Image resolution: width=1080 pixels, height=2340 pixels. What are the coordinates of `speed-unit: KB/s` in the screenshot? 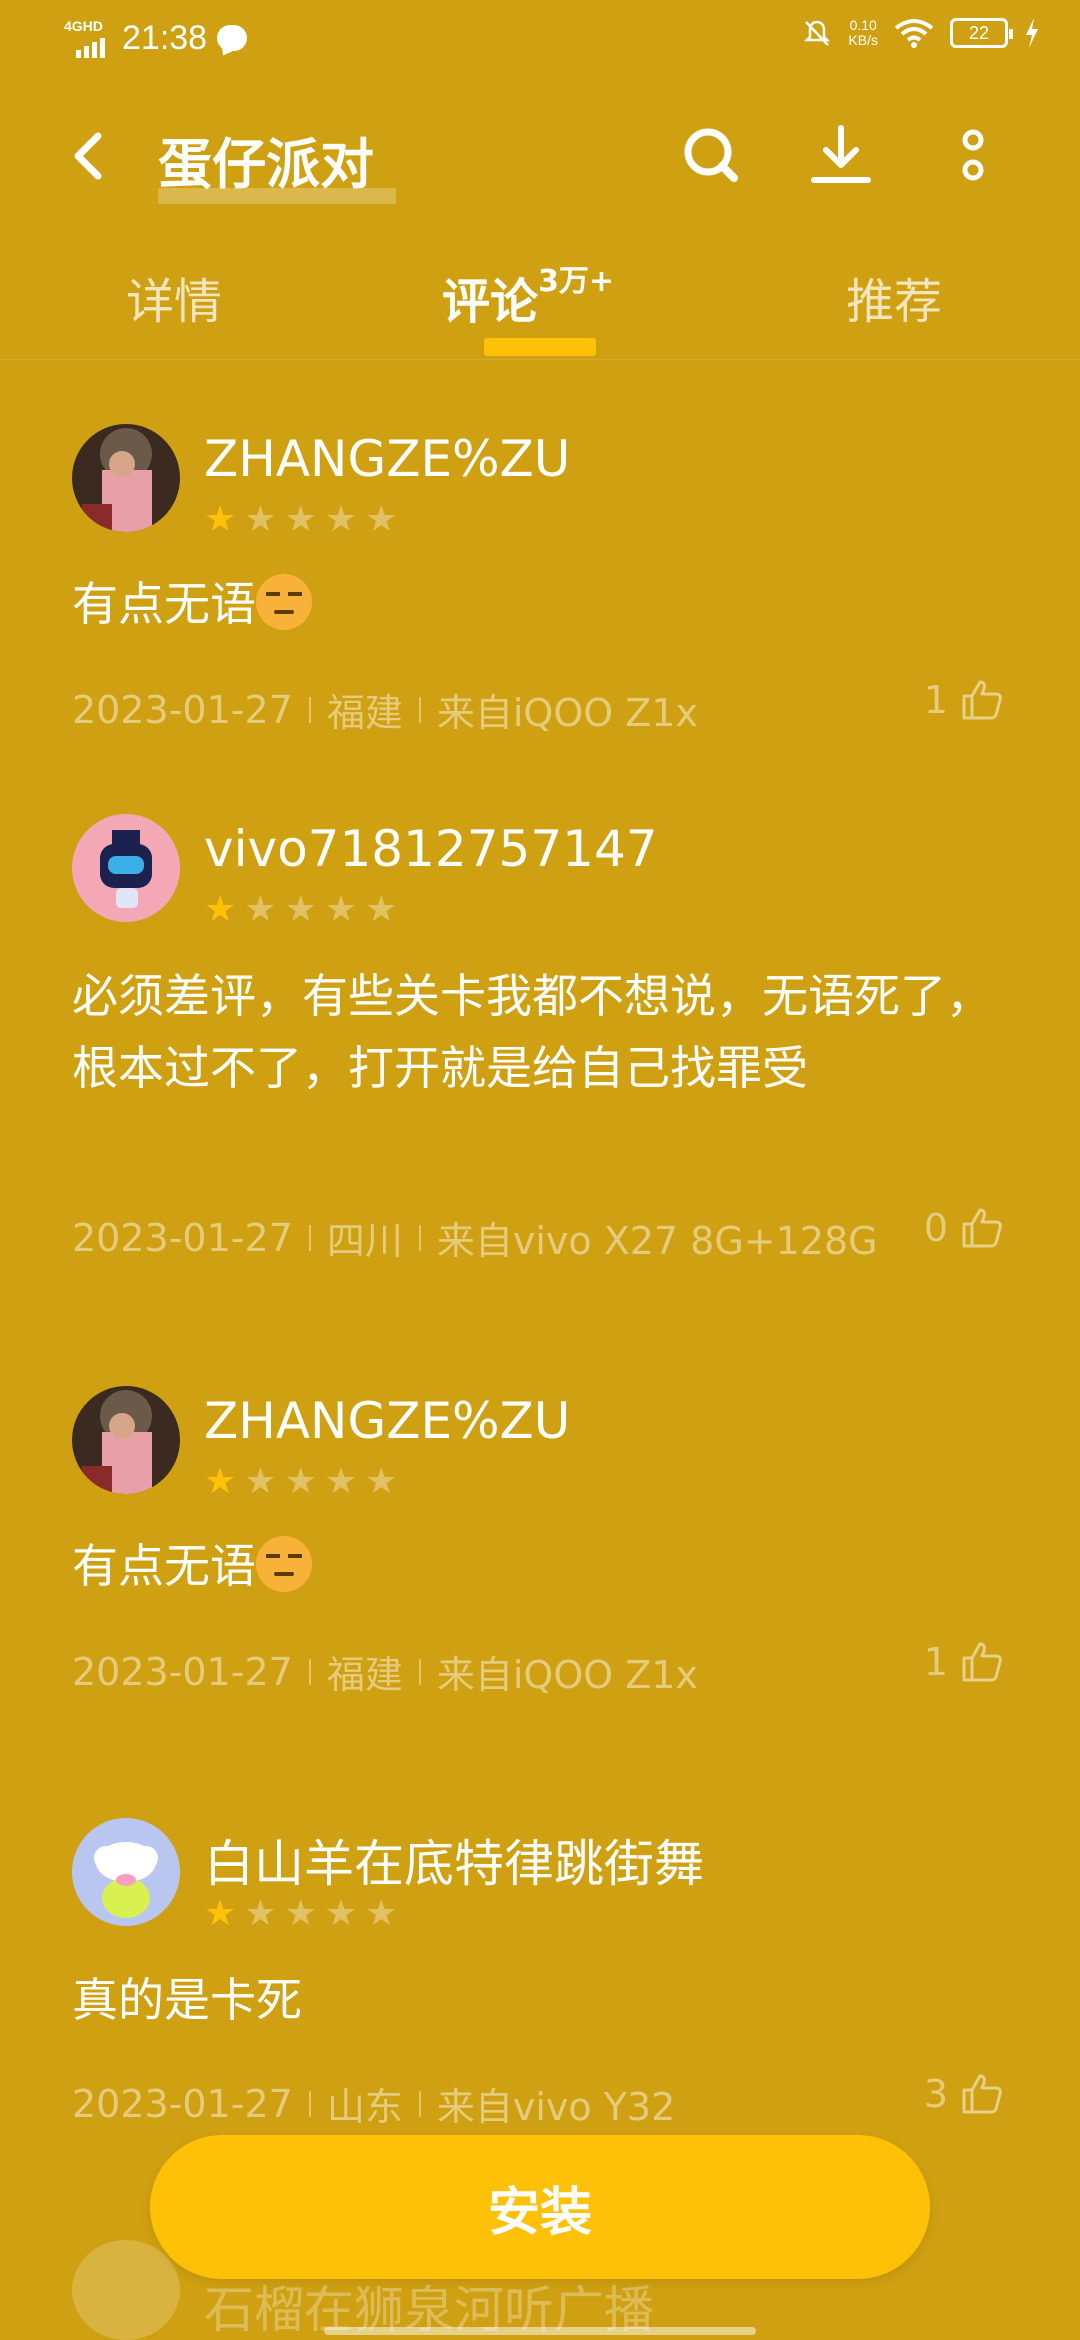 It's located at (863, 40).